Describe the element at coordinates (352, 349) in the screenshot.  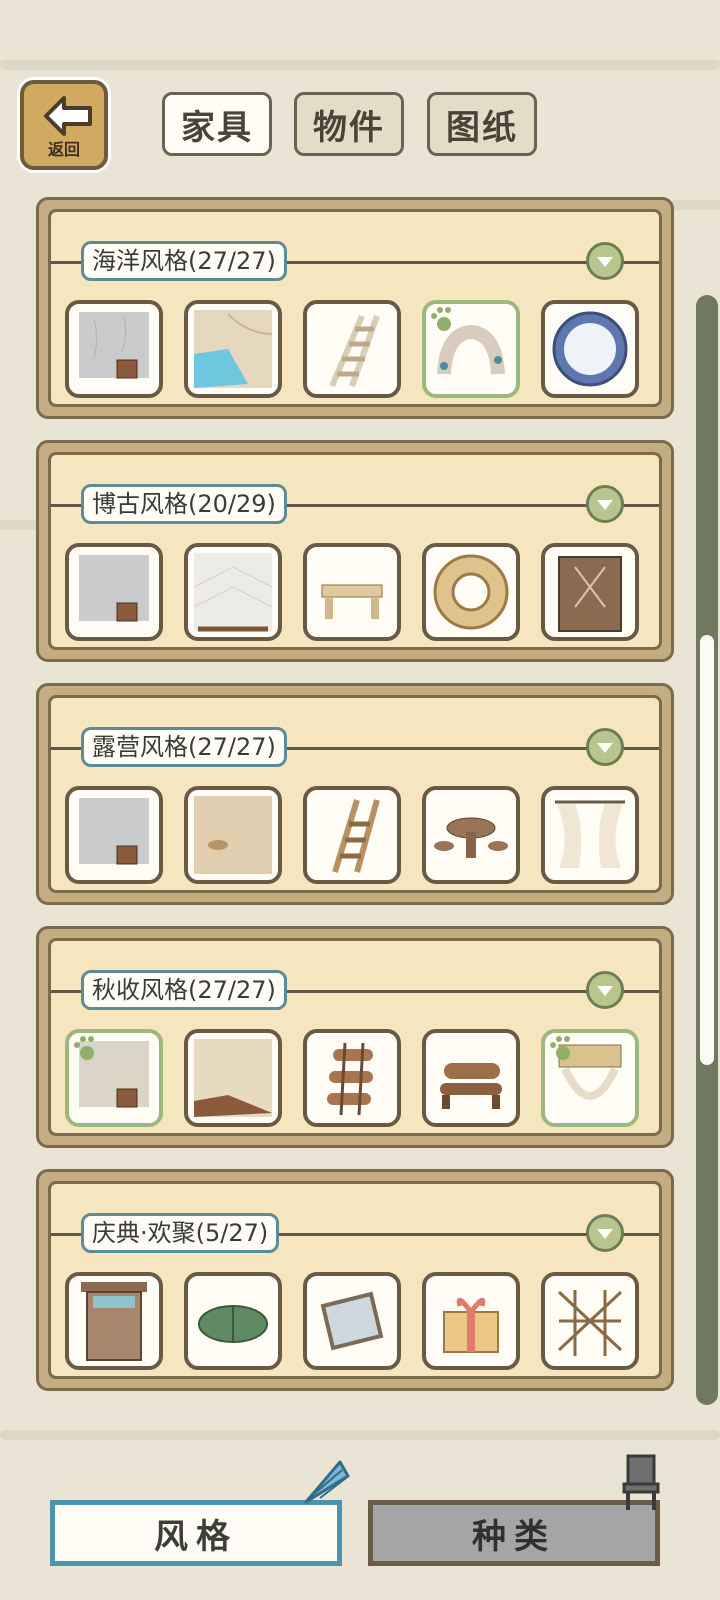
I see `ladder-item` at that location.